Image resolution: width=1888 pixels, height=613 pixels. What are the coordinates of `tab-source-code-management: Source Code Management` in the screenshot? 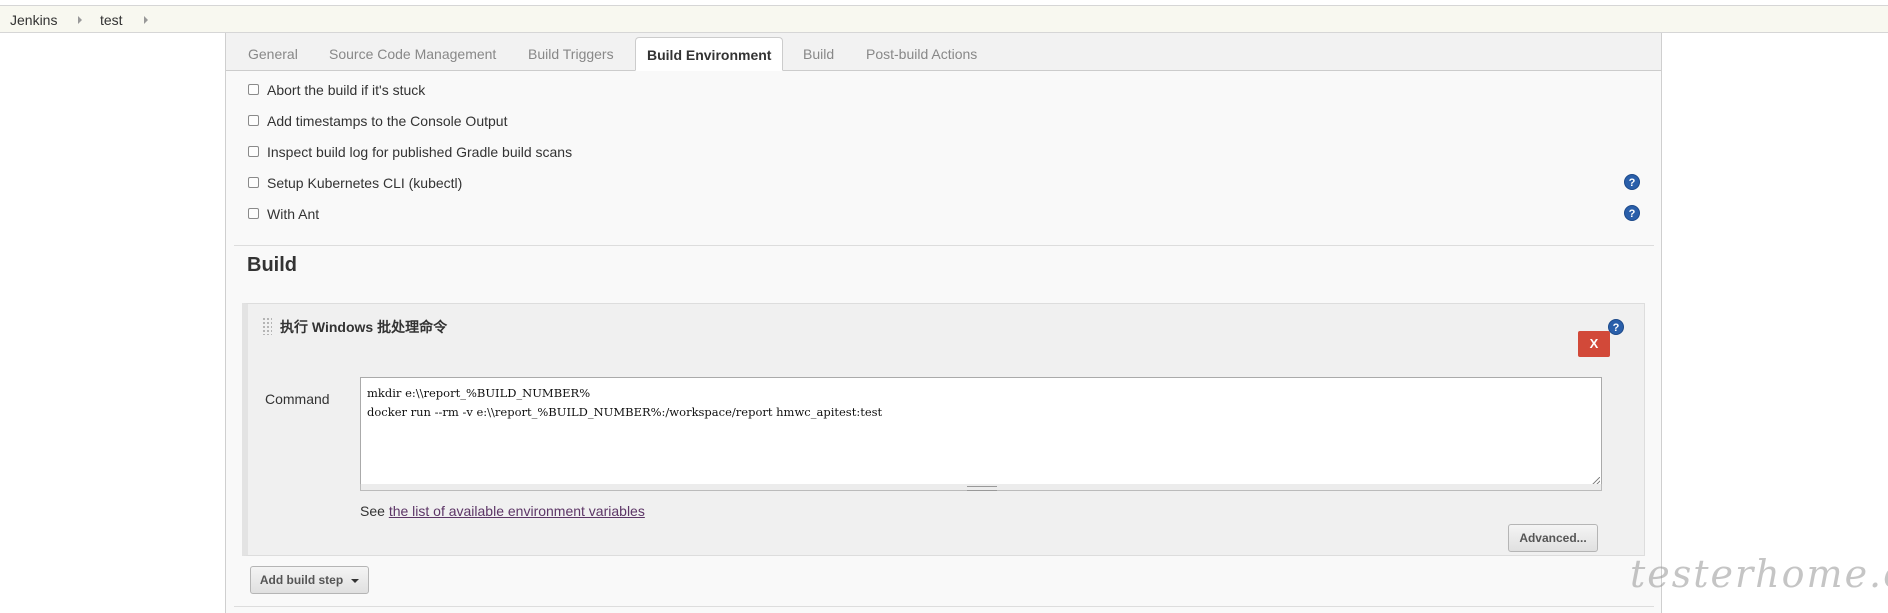 It's located at (412, 54).